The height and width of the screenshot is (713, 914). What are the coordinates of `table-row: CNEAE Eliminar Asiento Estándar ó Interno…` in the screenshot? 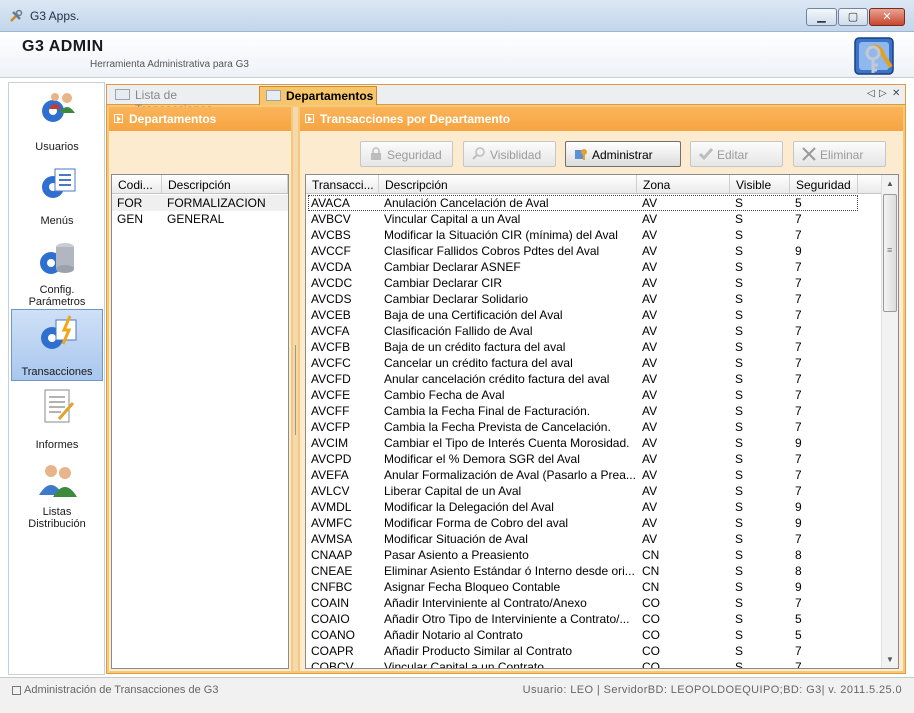 It's located at (602, 571).